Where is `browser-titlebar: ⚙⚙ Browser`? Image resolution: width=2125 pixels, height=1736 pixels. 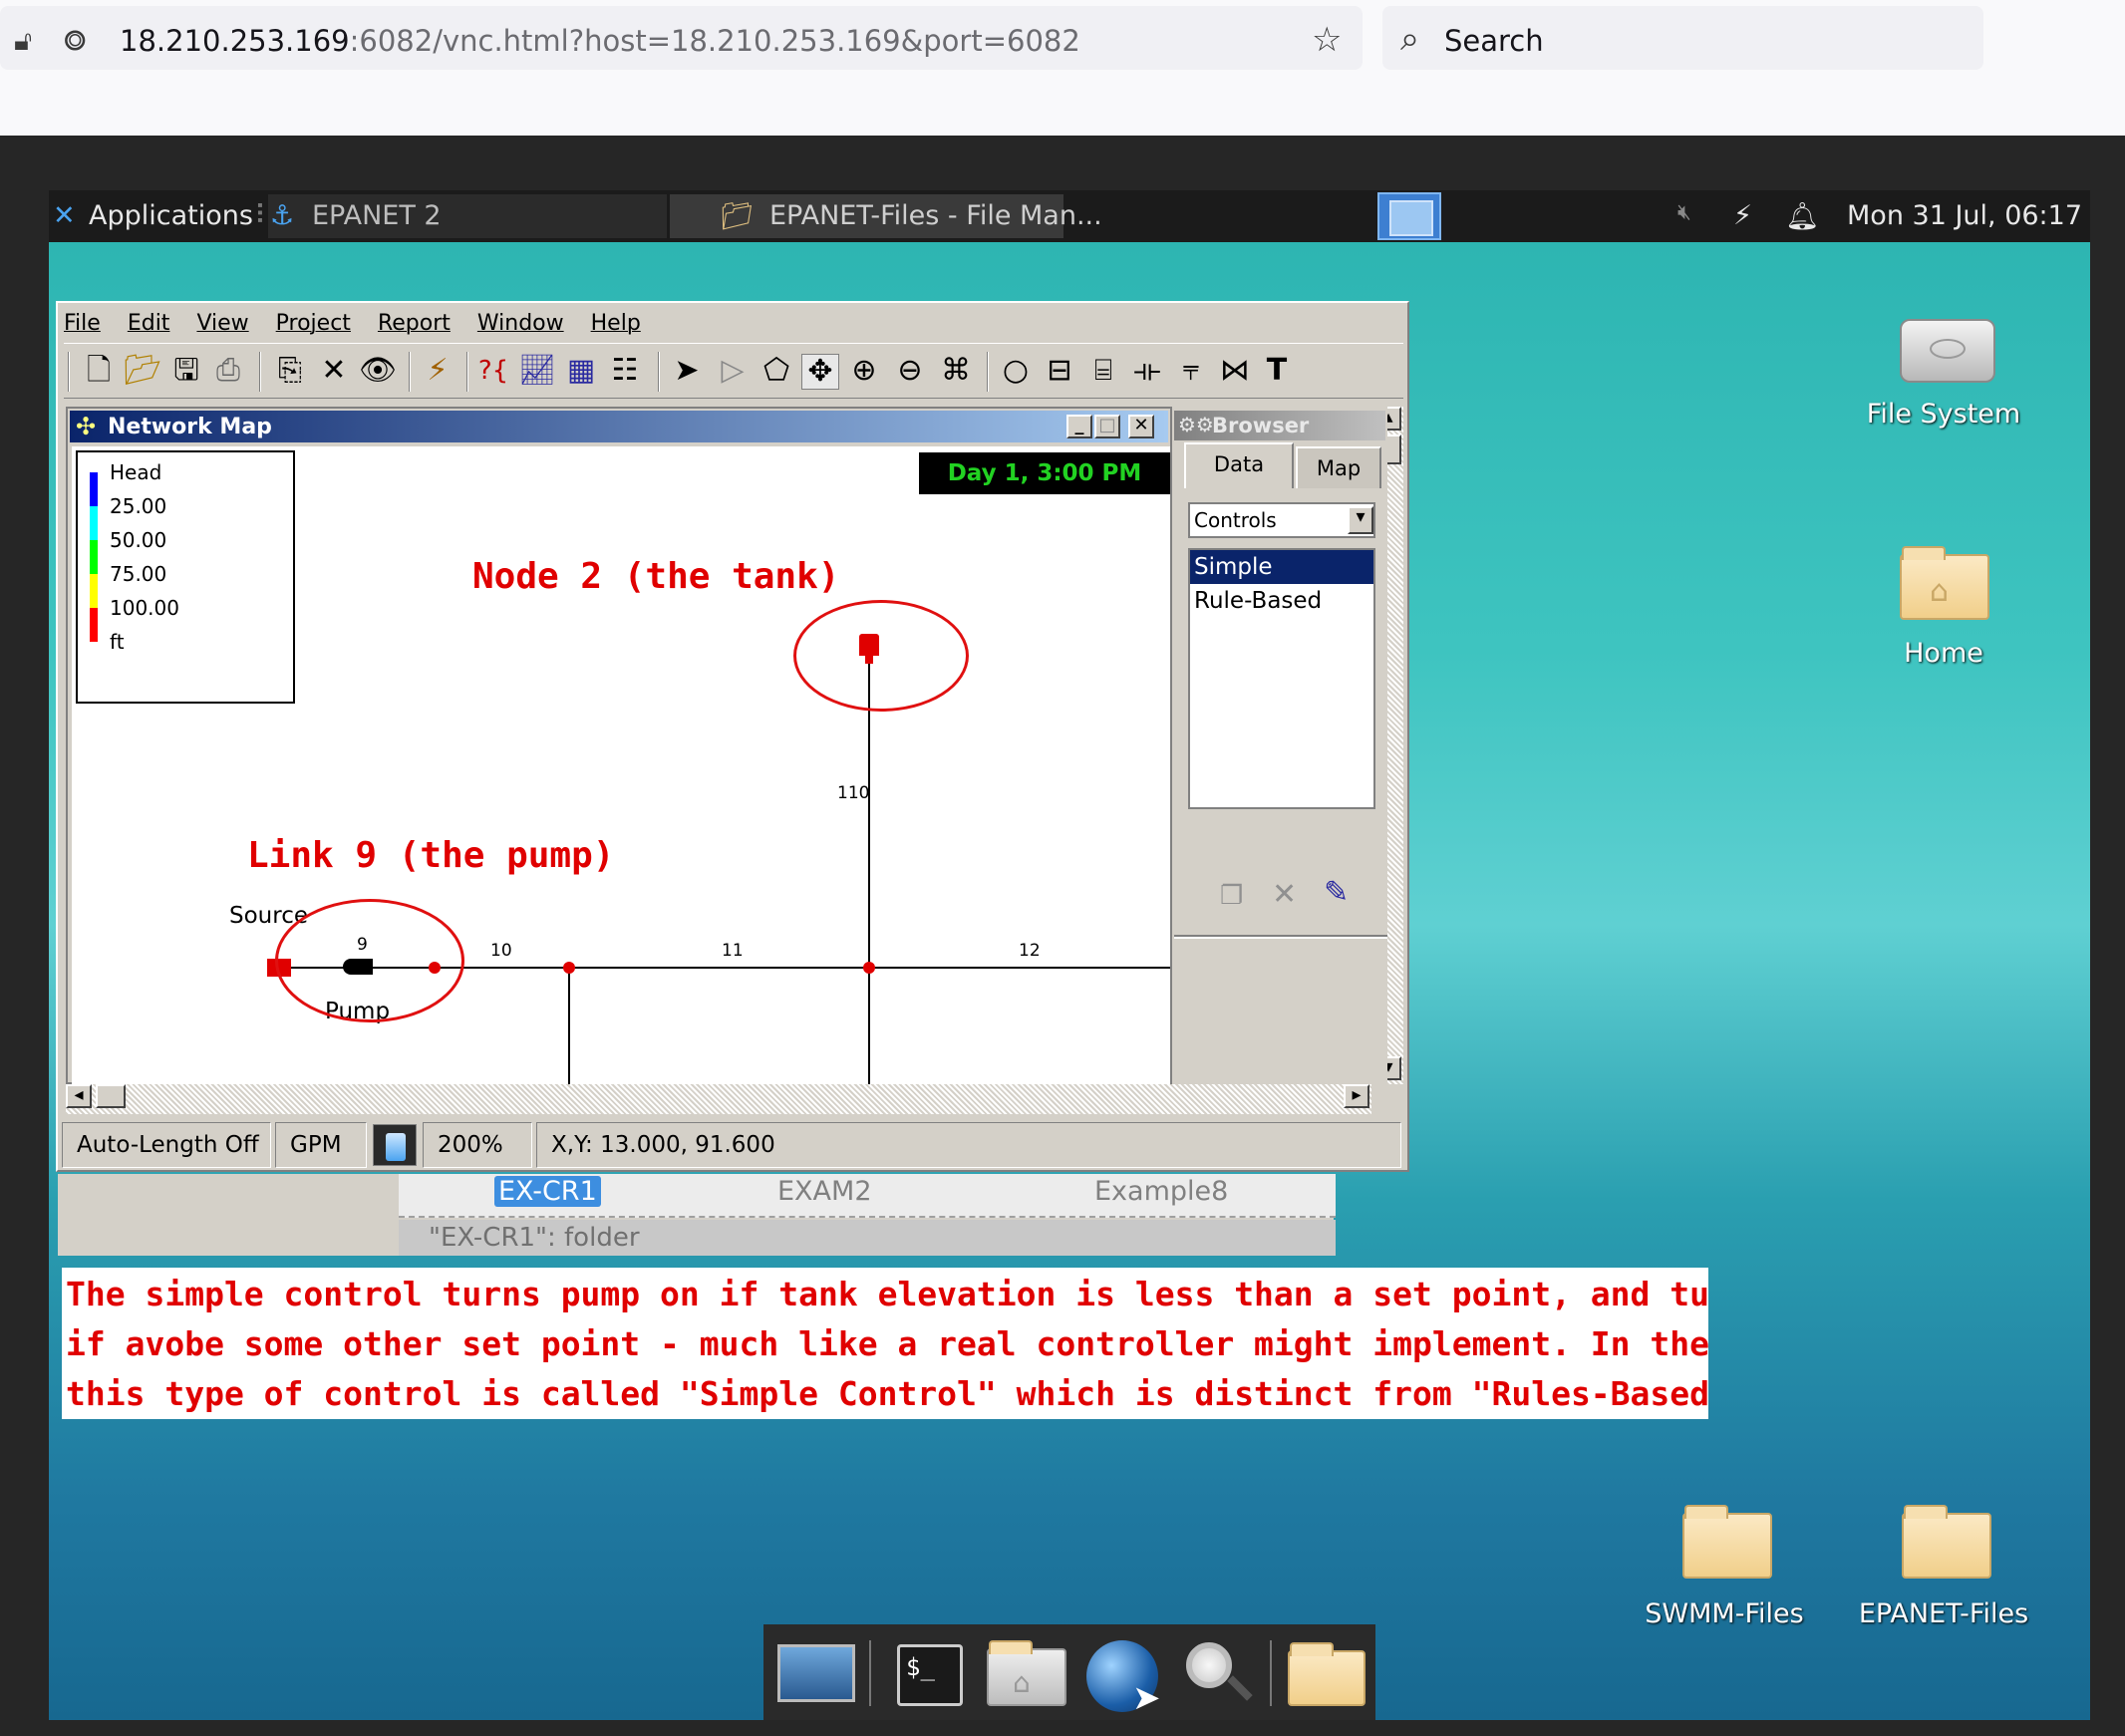
browser-titlebar: ⚙⚙ Browser is located at coordinates (1279, 425).